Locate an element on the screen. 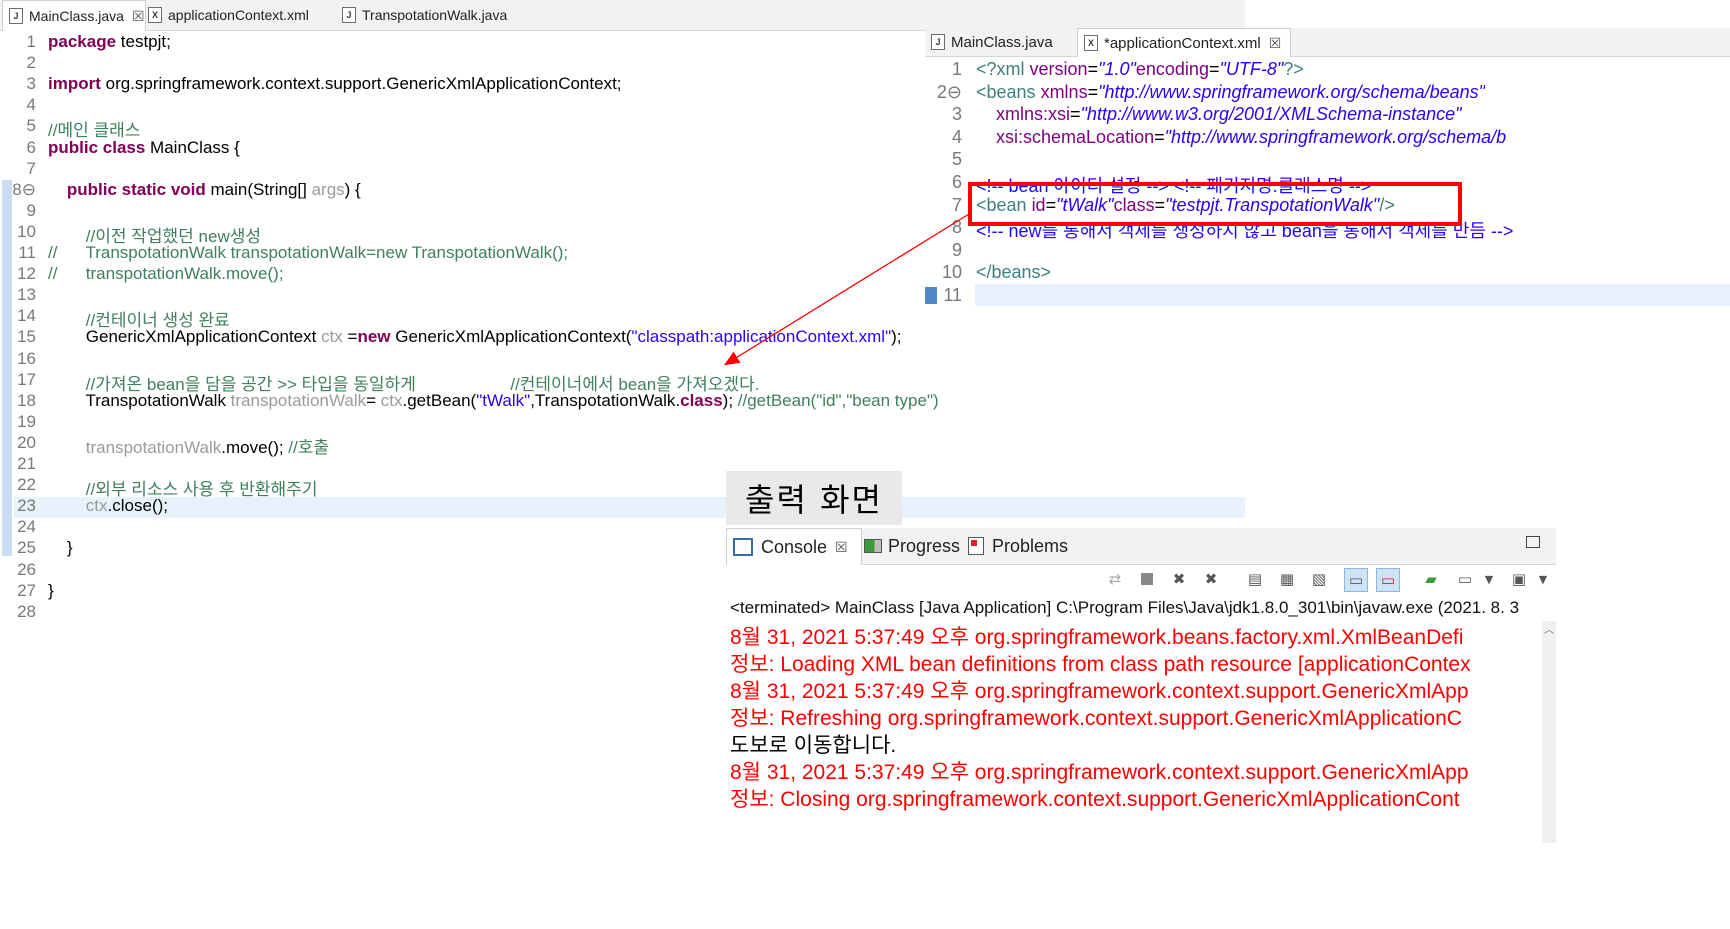  remove-all-icon: ✖ is located at coordinates (1211, 579).